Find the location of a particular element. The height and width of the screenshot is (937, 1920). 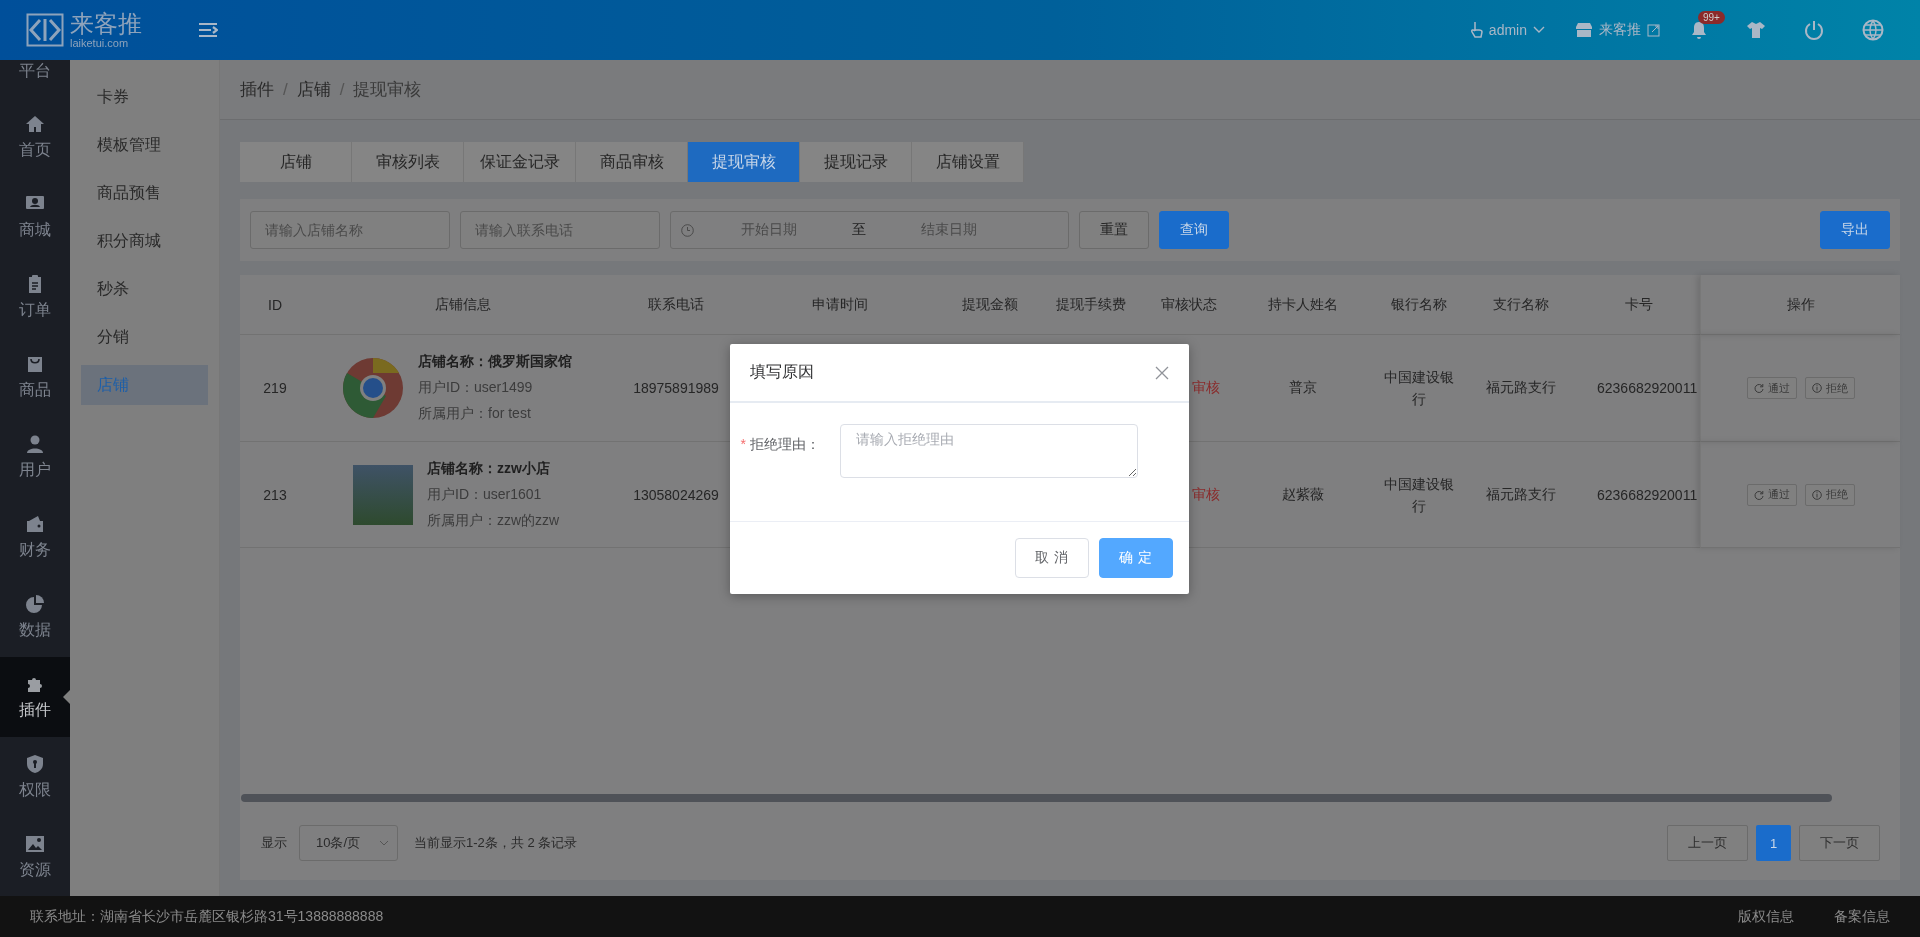

column-header: 卡号 is located at coordinates (1639, 305).